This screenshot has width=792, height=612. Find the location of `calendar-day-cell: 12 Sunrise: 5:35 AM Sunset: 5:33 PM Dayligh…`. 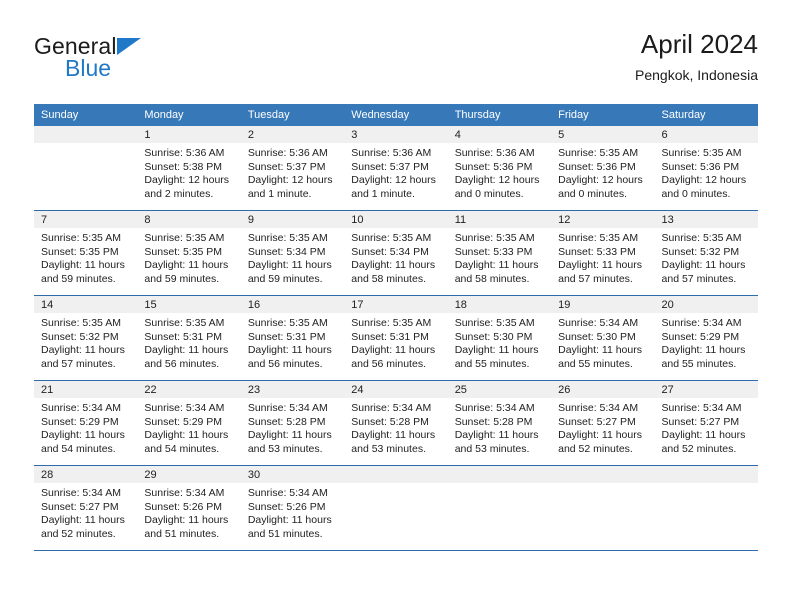

calendar-day-cell: 12 Sunrise: 5:35 AM Sunset: 5:33 PM Dayligh… is located at coordinates (603, 253).